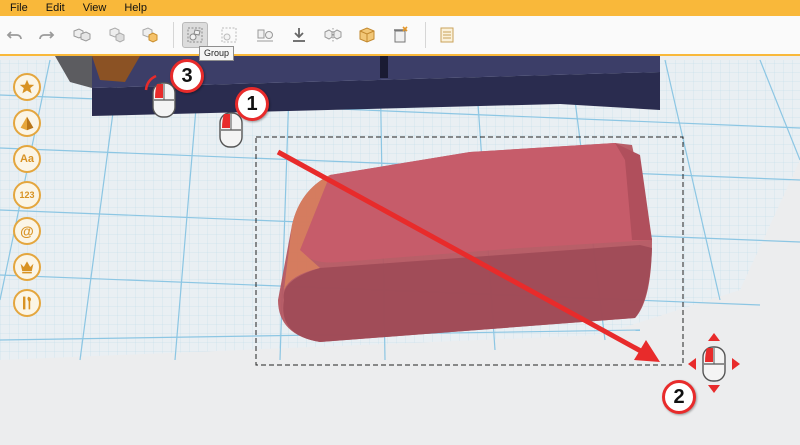  I want to click on crown-tool, so click(27, 267).